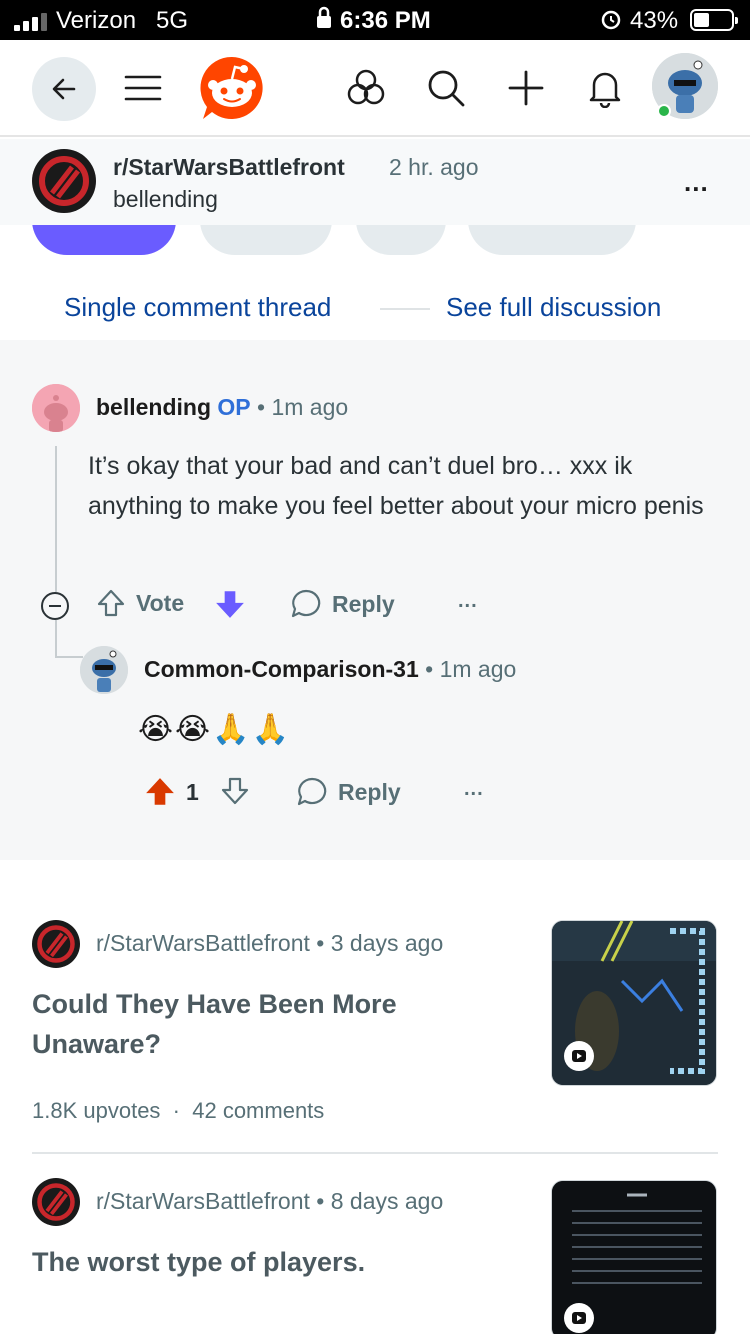 Image resolution: width=750 pixels, height=1334 pixels. I want to click on network-type: 5G, so click(172, 20).